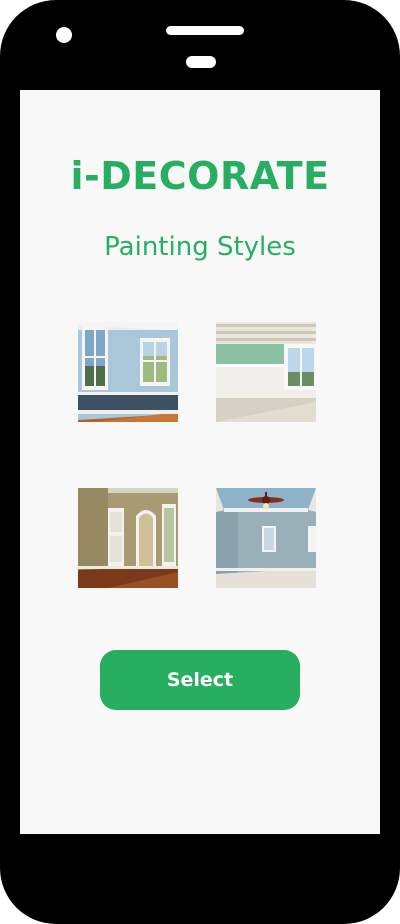 Image resolution: width=400 pixels, height=924 pixels. What do you see at coordinates (200, 176) in the screenshot?
I see `app-title: i-DECORATE` at bounding box center [200, 176].